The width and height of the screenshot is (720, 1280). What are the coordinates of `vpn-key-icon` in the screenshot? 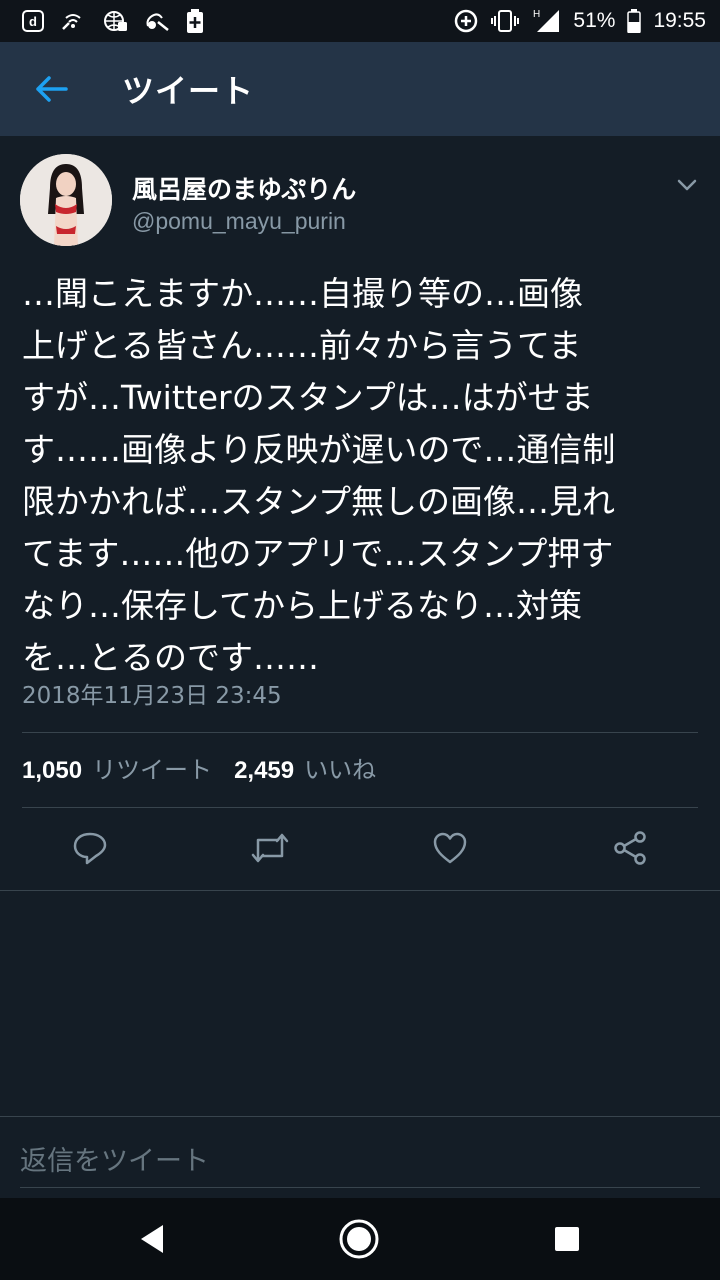 It's located at (157, 21).